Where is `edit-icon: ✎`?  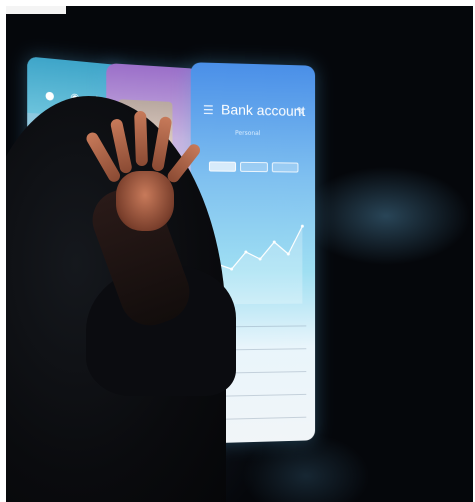 edit-icon: ✎ is located at coordinates (301, 111).